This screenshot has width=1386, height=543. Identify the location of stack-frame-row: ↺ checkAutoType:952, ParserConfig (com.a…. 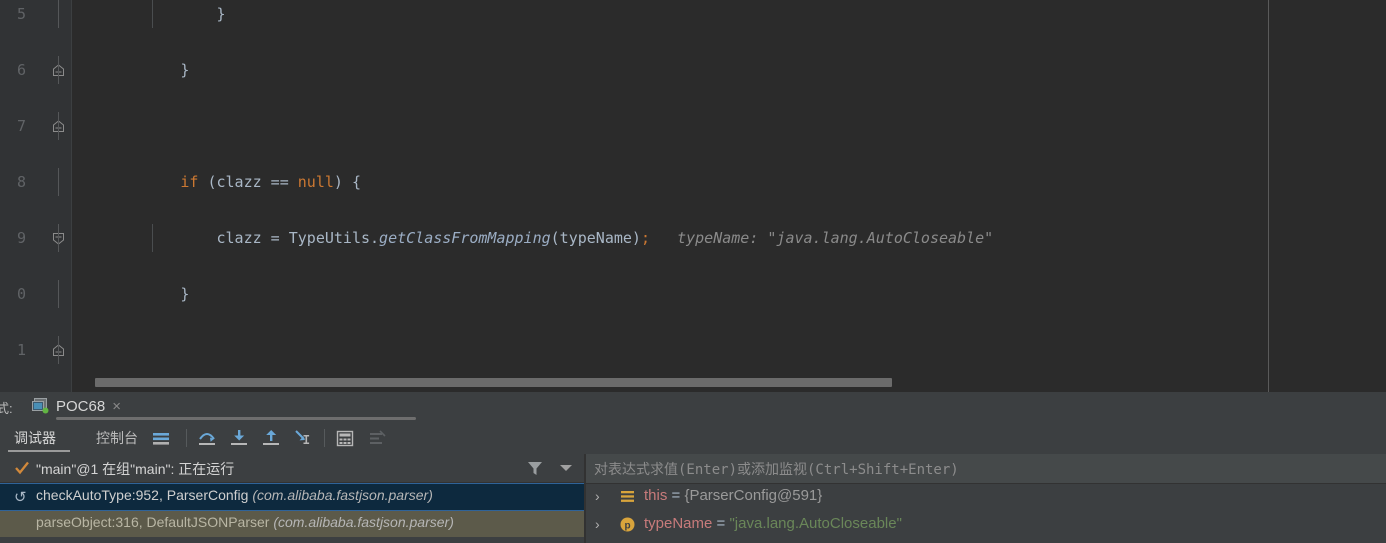
(292, 497).